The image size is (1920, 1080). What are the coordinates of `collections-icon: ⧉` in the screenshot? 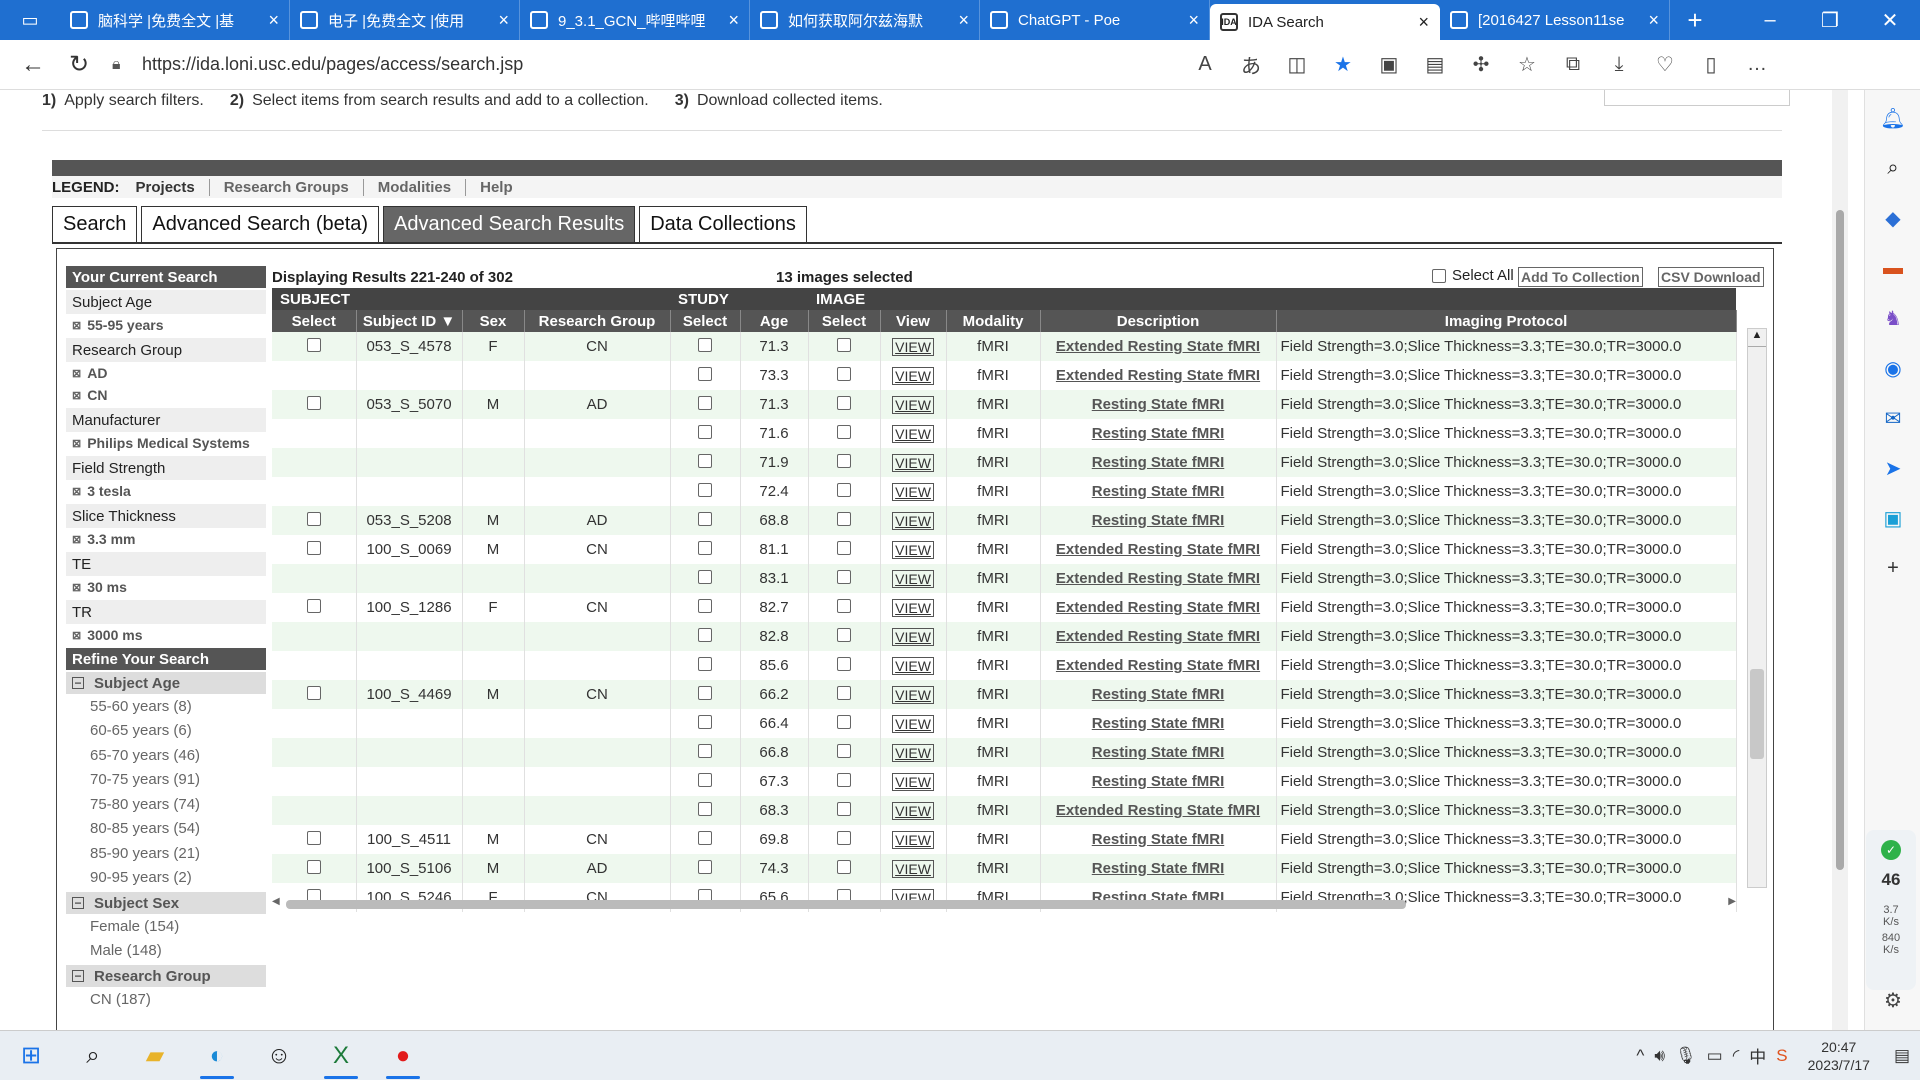 It's located at (1573, 65).